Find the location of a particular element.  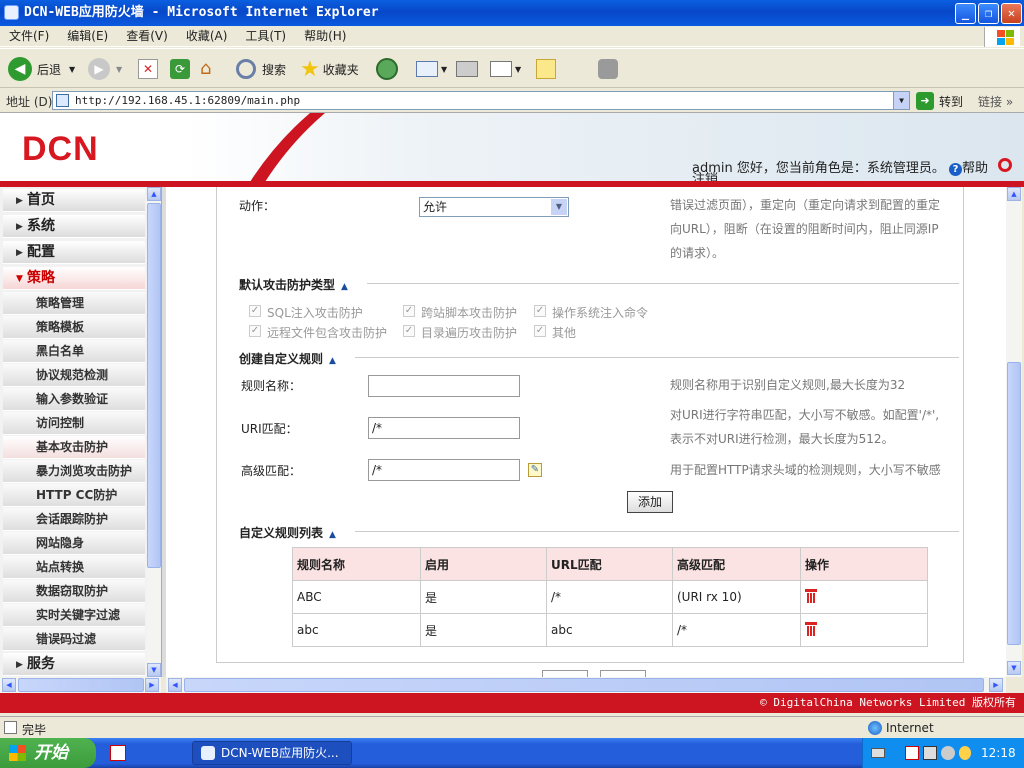

cell-operation is located at coordinates (864, 597).